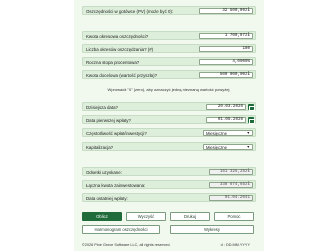  What do you see at coordinates (226, 120) in the screenshot?
I see `first-deposit-date-input: 01.05.2026` at bounding box center [226, 120].